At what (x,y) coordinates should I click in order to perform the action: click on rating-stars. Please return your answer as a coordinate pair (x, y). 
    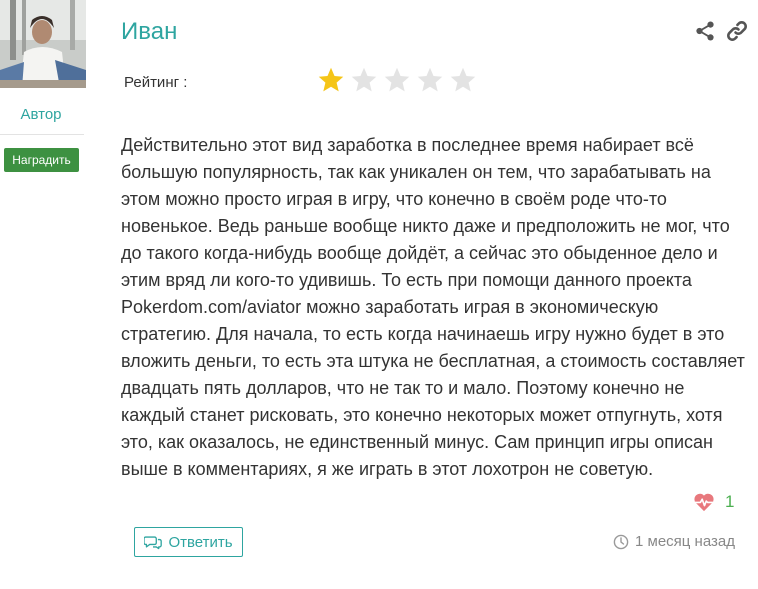
    Looking at the image, I should click on (397, 82).